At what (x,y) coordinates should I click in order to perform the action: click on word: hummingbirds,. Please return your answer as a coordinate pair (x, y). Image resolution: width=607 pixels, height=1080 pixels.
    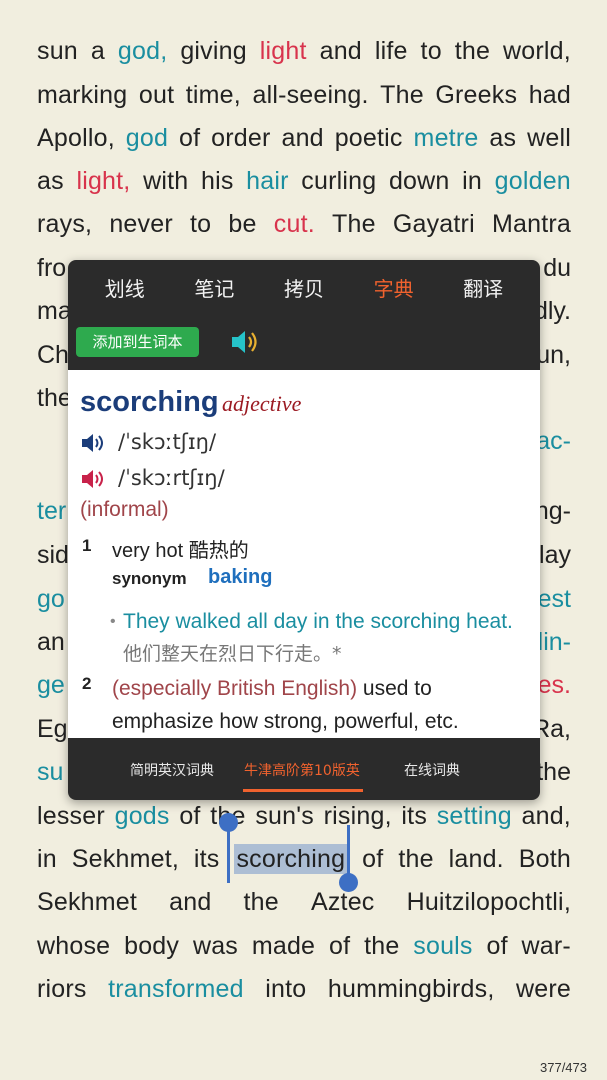
    Looking at the image, I should click on (411, 989).